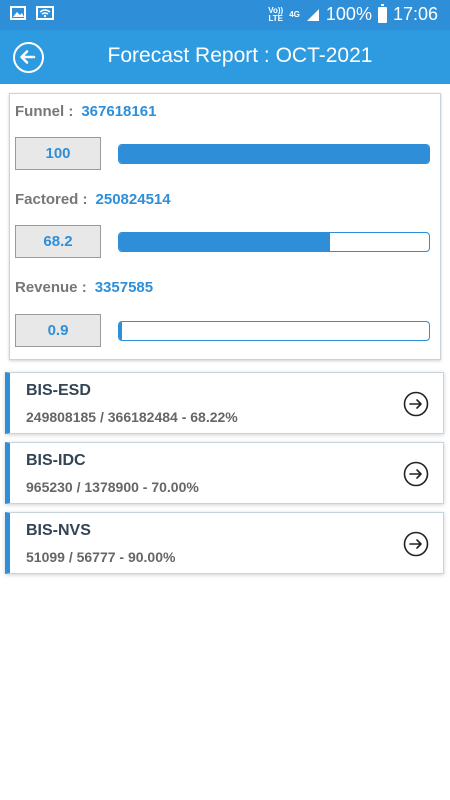 The width and height of the screenshot is (450, 800). I want to click on status-bar: Vo)) LTE 4G 100% 17:06, so click(225, 15).